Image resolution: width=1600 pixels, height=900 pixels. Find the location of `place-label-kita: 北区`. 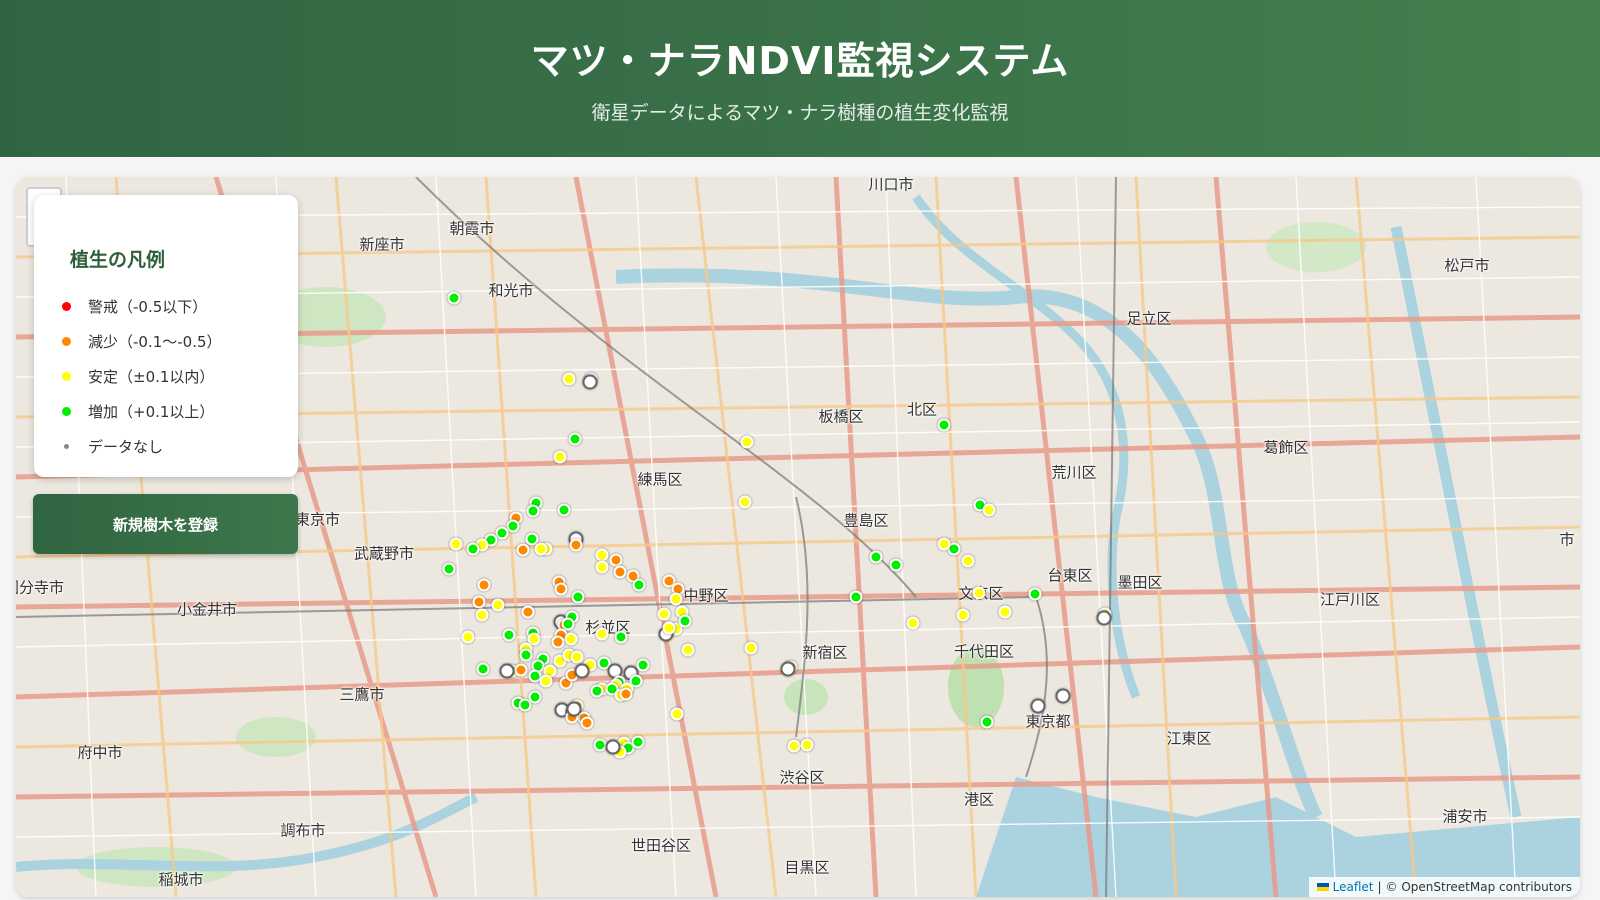

place-label-kita: 北区 is located at coordinates (922, 409).